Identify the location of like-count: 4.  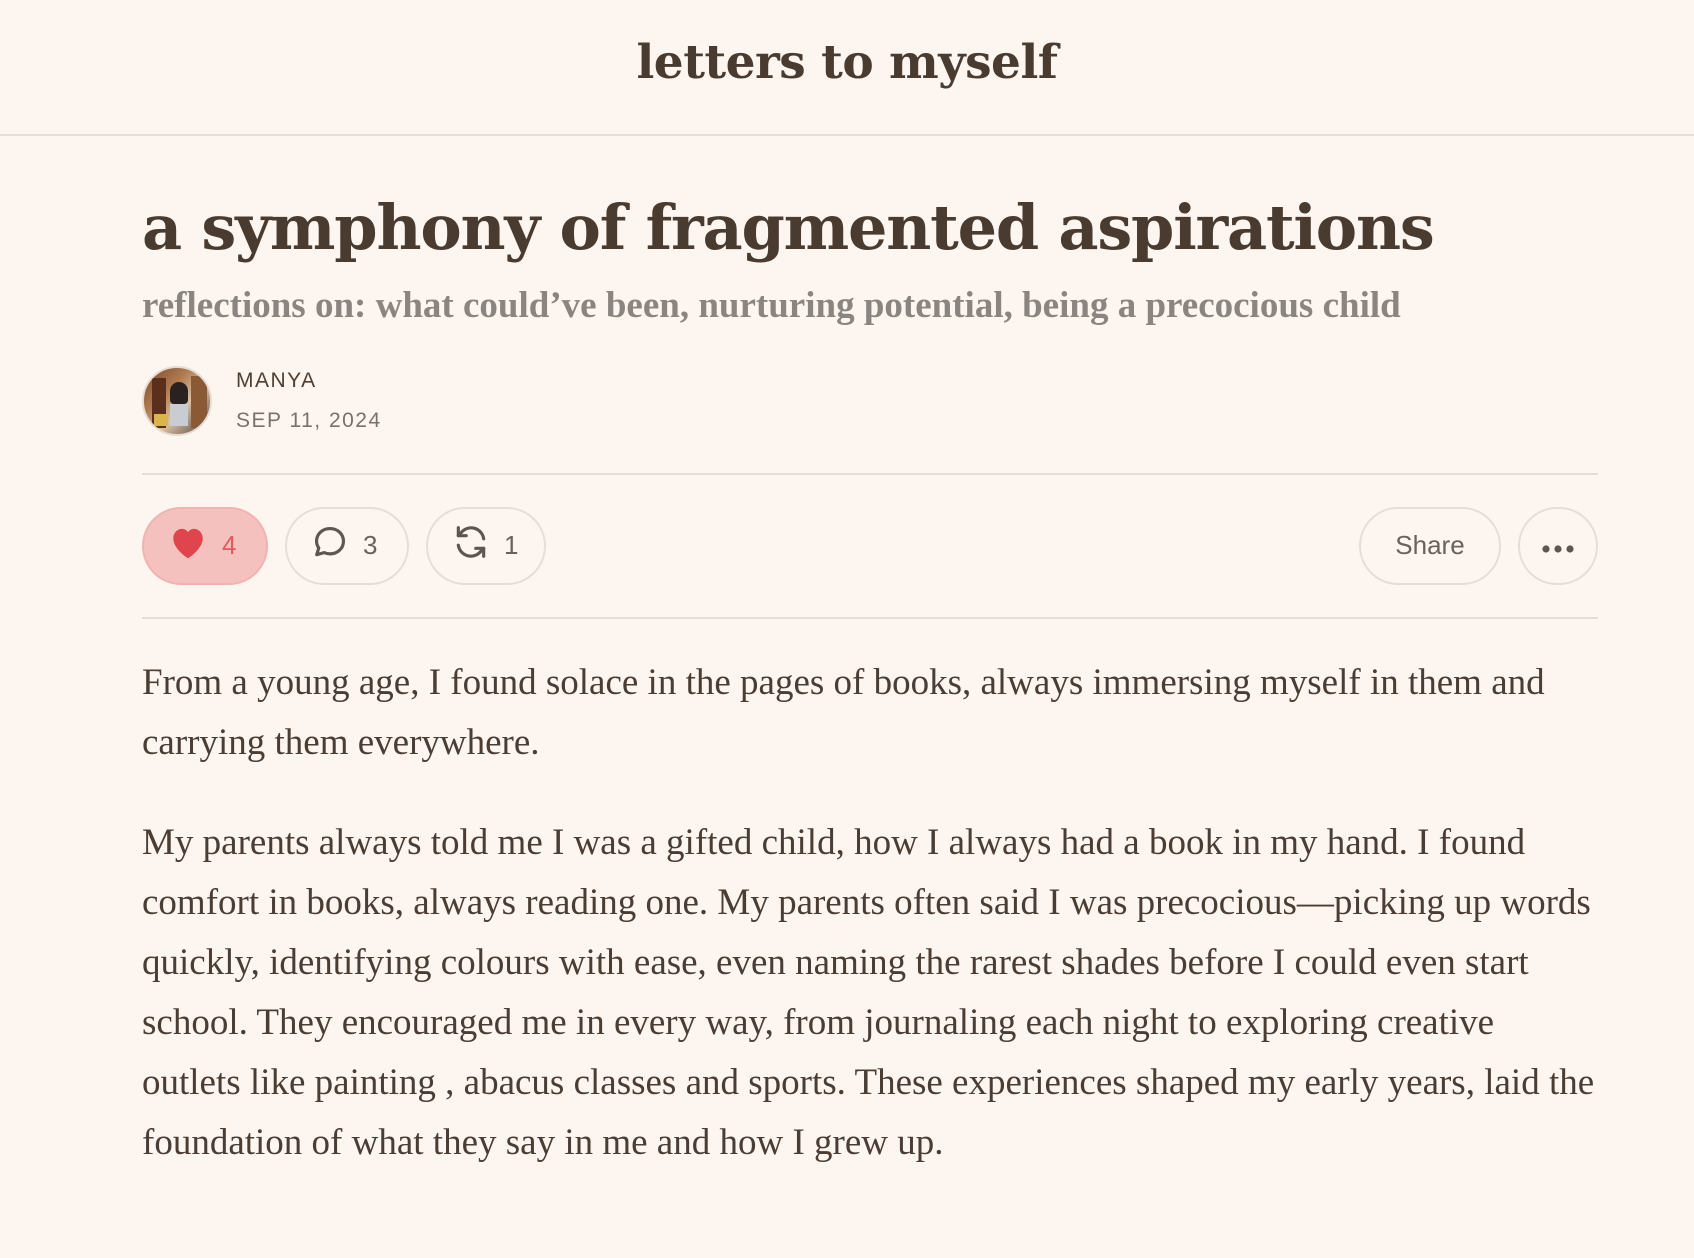
(229, 545).